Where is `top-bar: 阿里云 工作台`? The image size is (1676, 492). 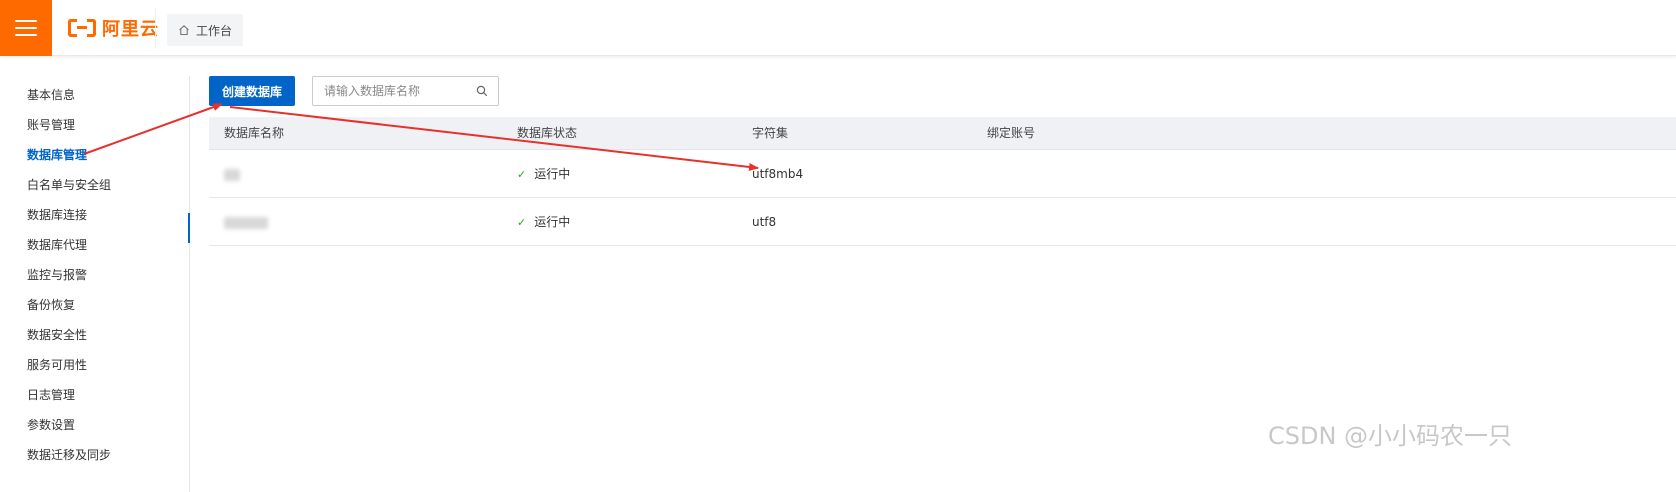 top-bar: 阿里云 工作台 is located at coordinates (838, 28).